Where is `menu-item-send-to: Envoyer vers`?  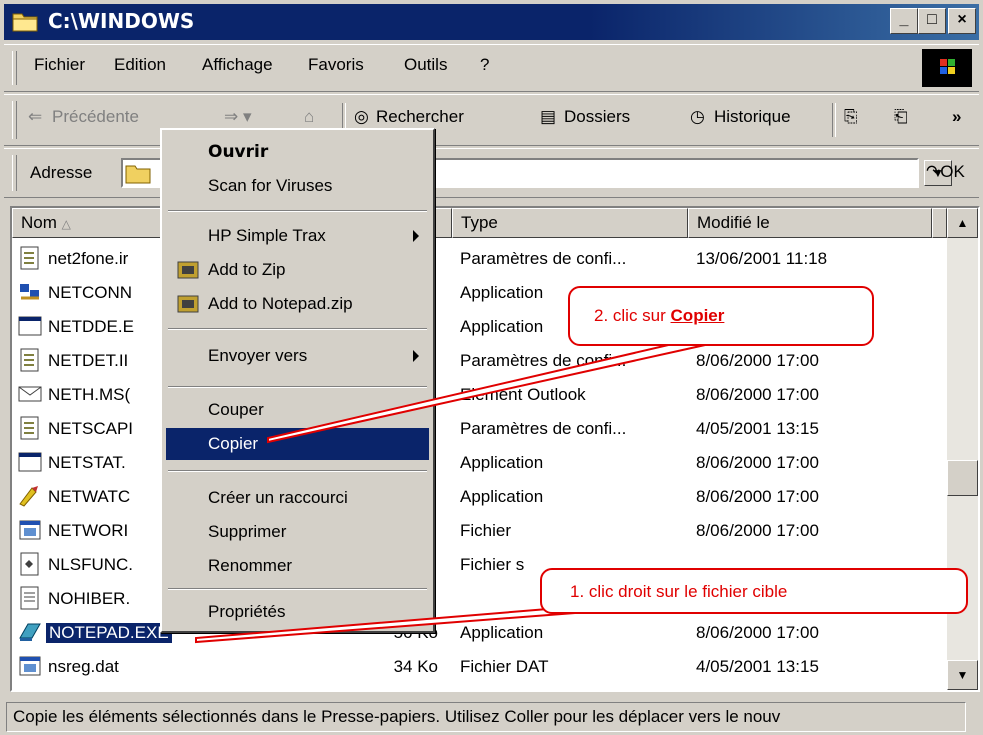
menu-item-send-to: Envoyer vers is located at coordinates (297, 356).